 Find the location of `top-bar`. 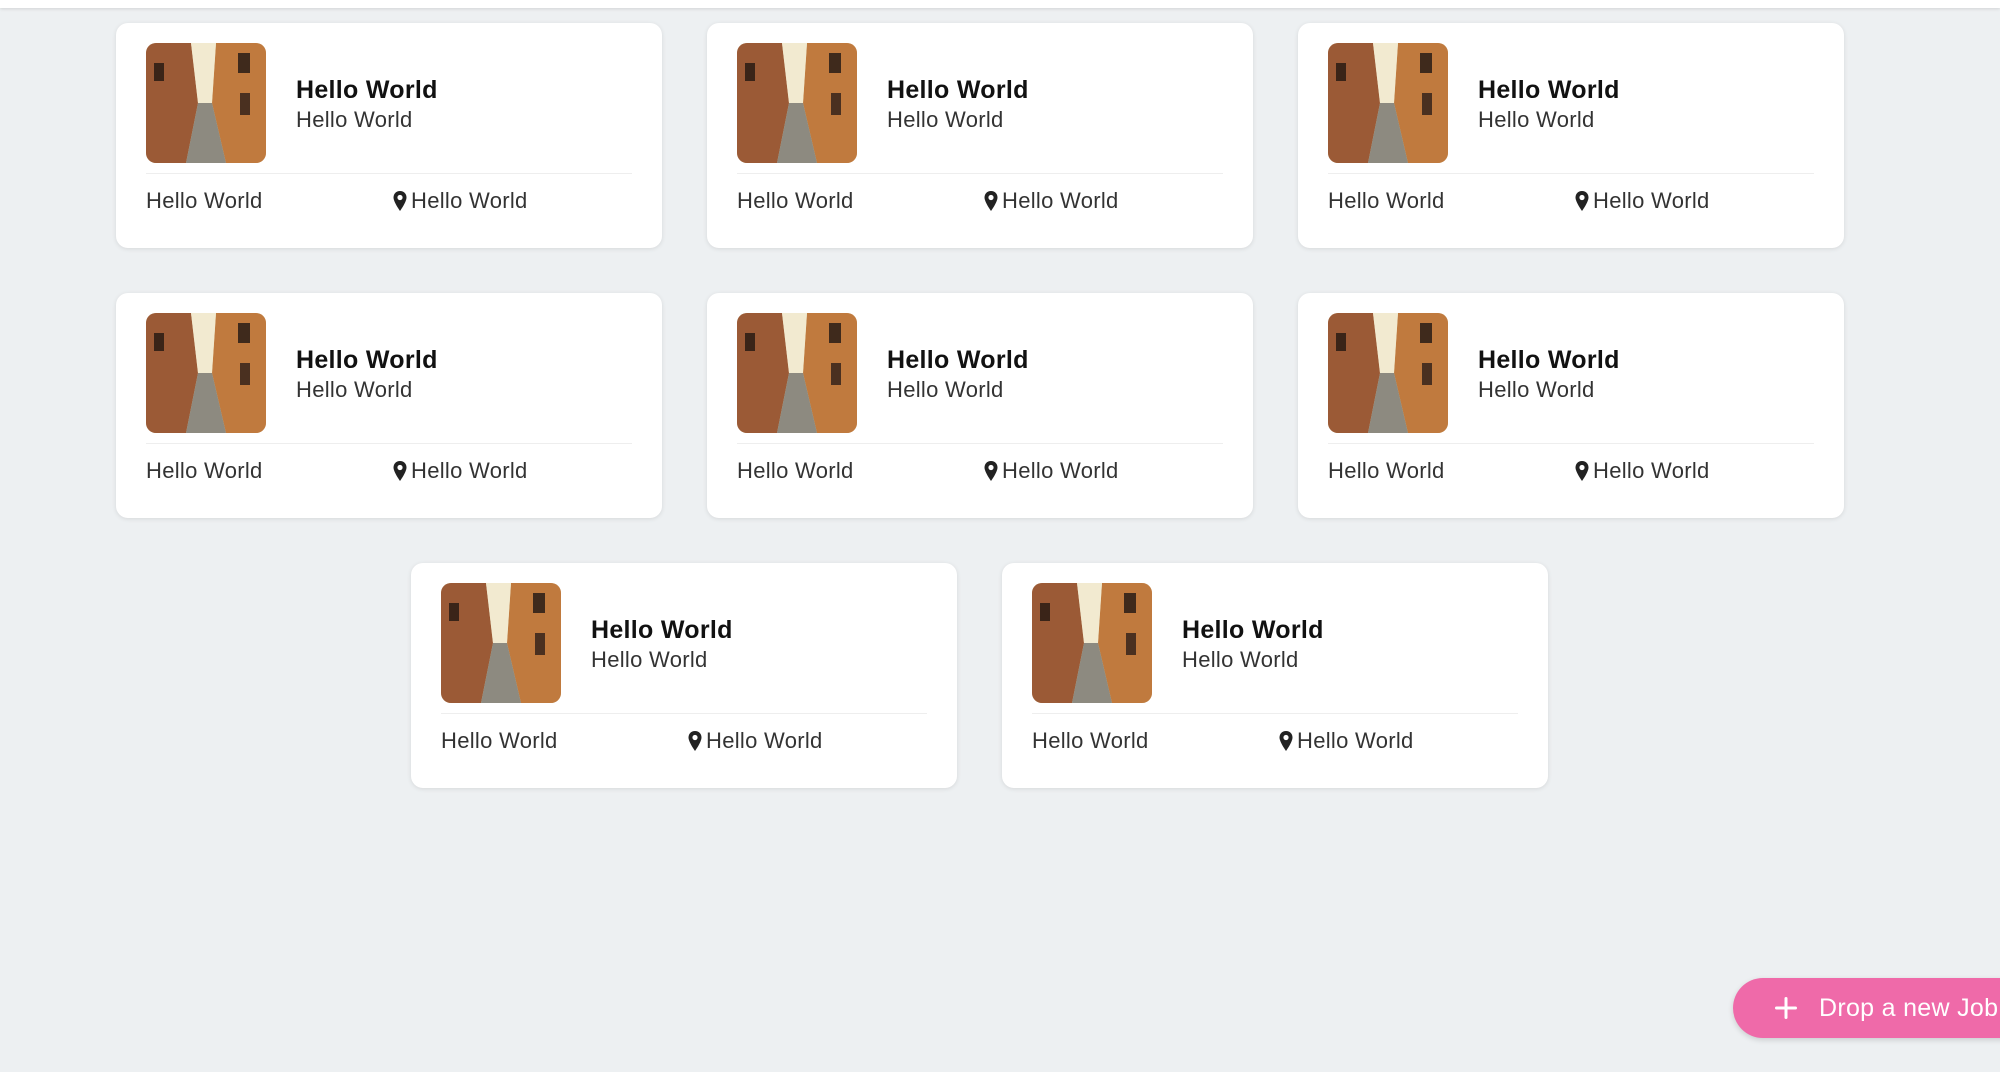

top-bar is located at coordinates (1000, 4).